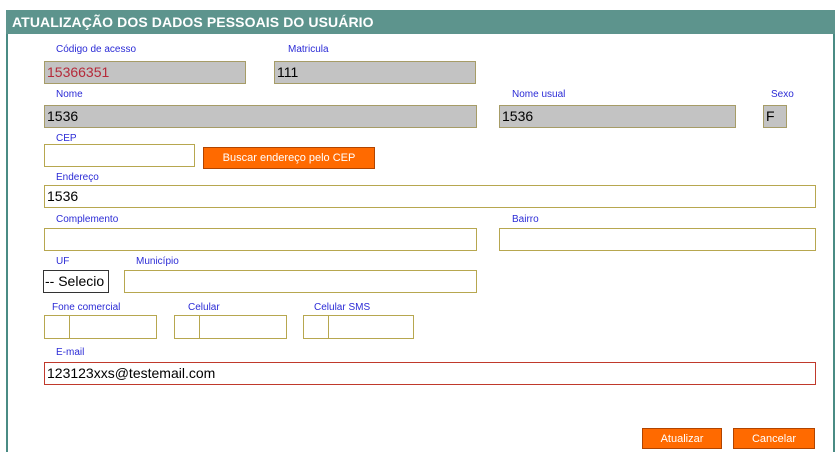 This screenshot has width=837, height=452. What do you see at coordinates (682, 438) in the screenshot?
I see `atualizar-button: Atualizar` at bounding box center [682, 438].